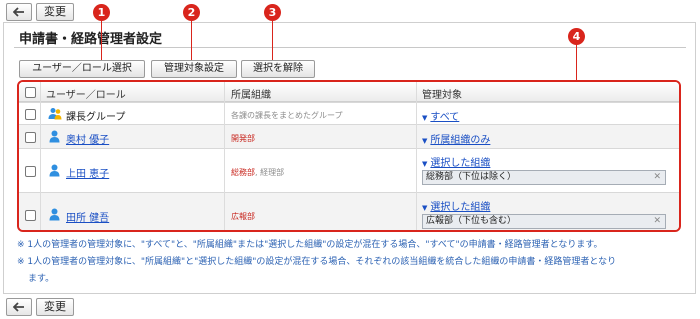  Describe the element at coordinates (544, 177) in the screenshot. I see `selected-org-tag: 総務部（下位は除く） ✕` at that location.